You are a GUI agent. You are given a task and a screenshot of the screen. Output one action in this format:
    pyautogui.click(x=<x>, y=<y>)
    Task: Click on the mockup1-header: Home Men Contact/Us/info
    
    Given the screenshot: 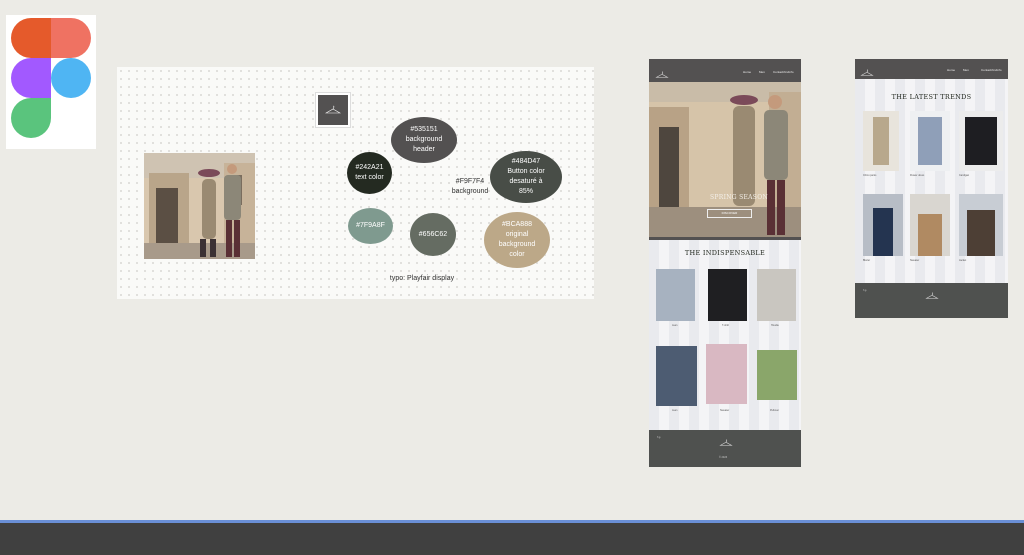 What is the action you would take?
    pyautogui.click(x=725, y=70)
    